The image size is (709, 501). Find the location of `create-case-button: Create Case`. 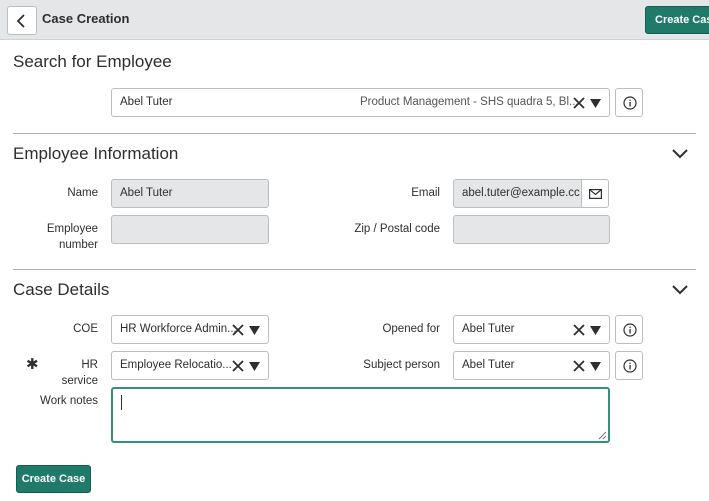

create-case-button: Create Case is located at coordinates (53, 479).